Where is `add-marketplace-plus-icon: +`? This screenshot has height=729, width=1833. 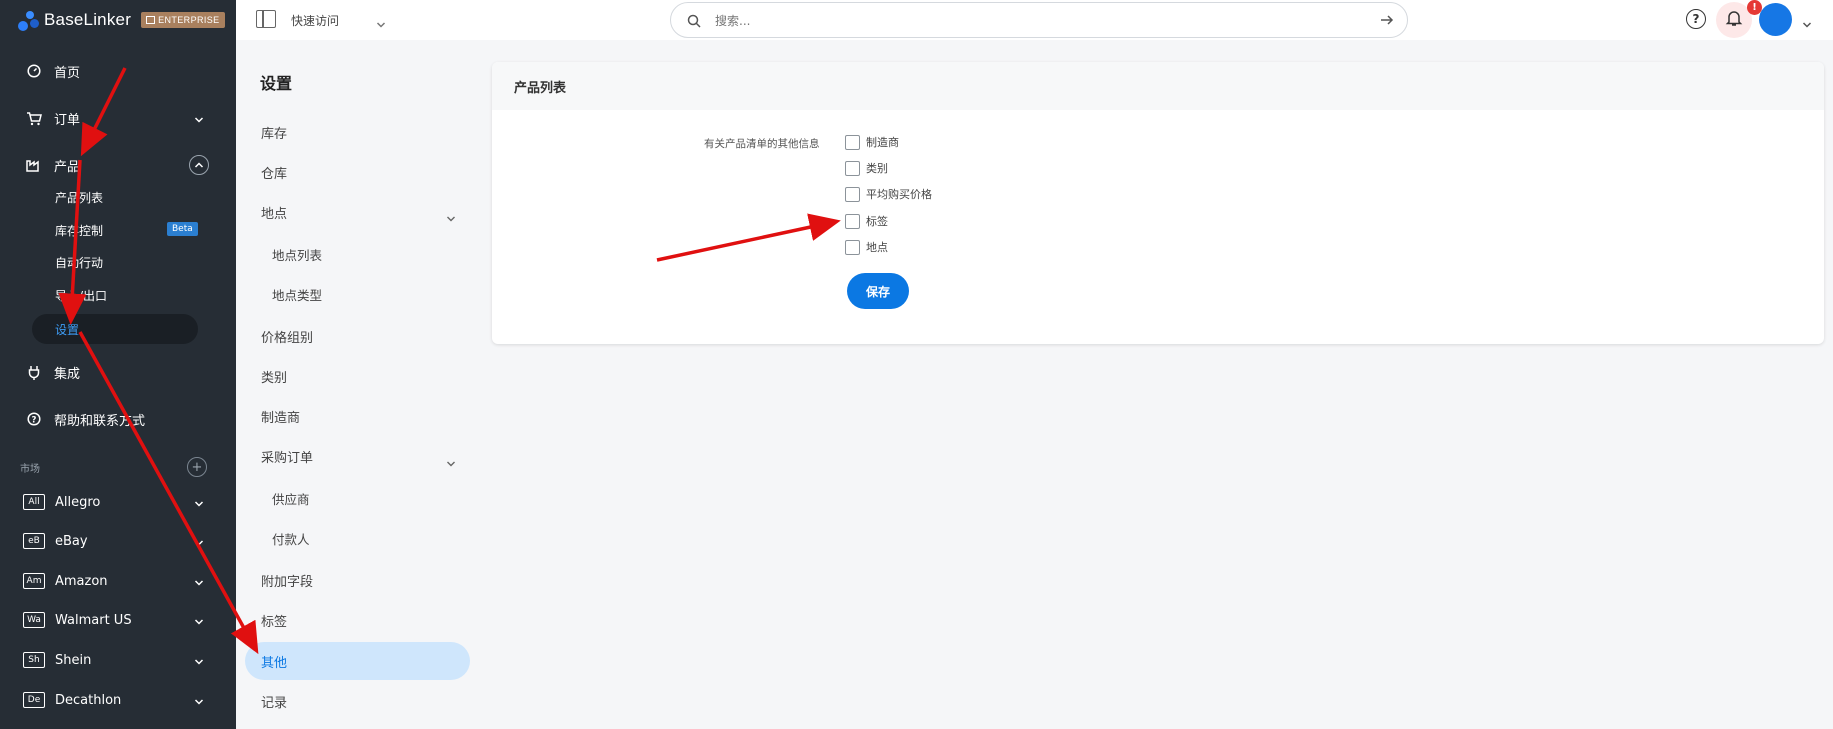
add-marketplace-plus-icon: + is located at coordinates (197, 467).